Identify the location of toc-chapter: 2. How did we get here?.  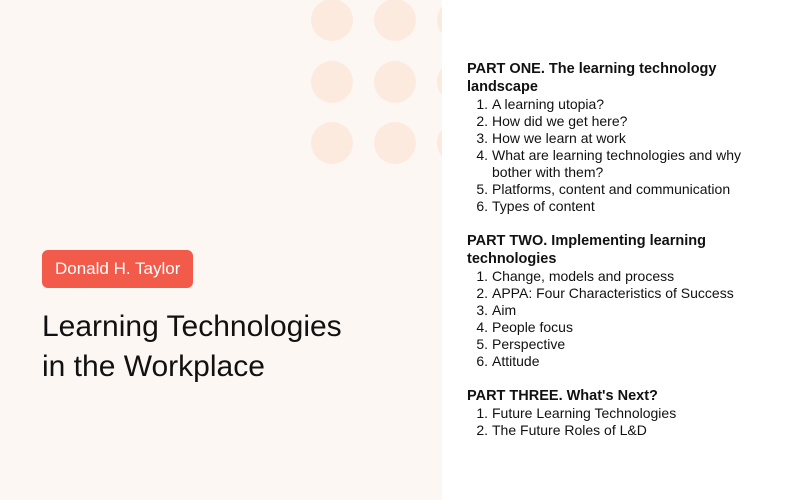
(617, 121).